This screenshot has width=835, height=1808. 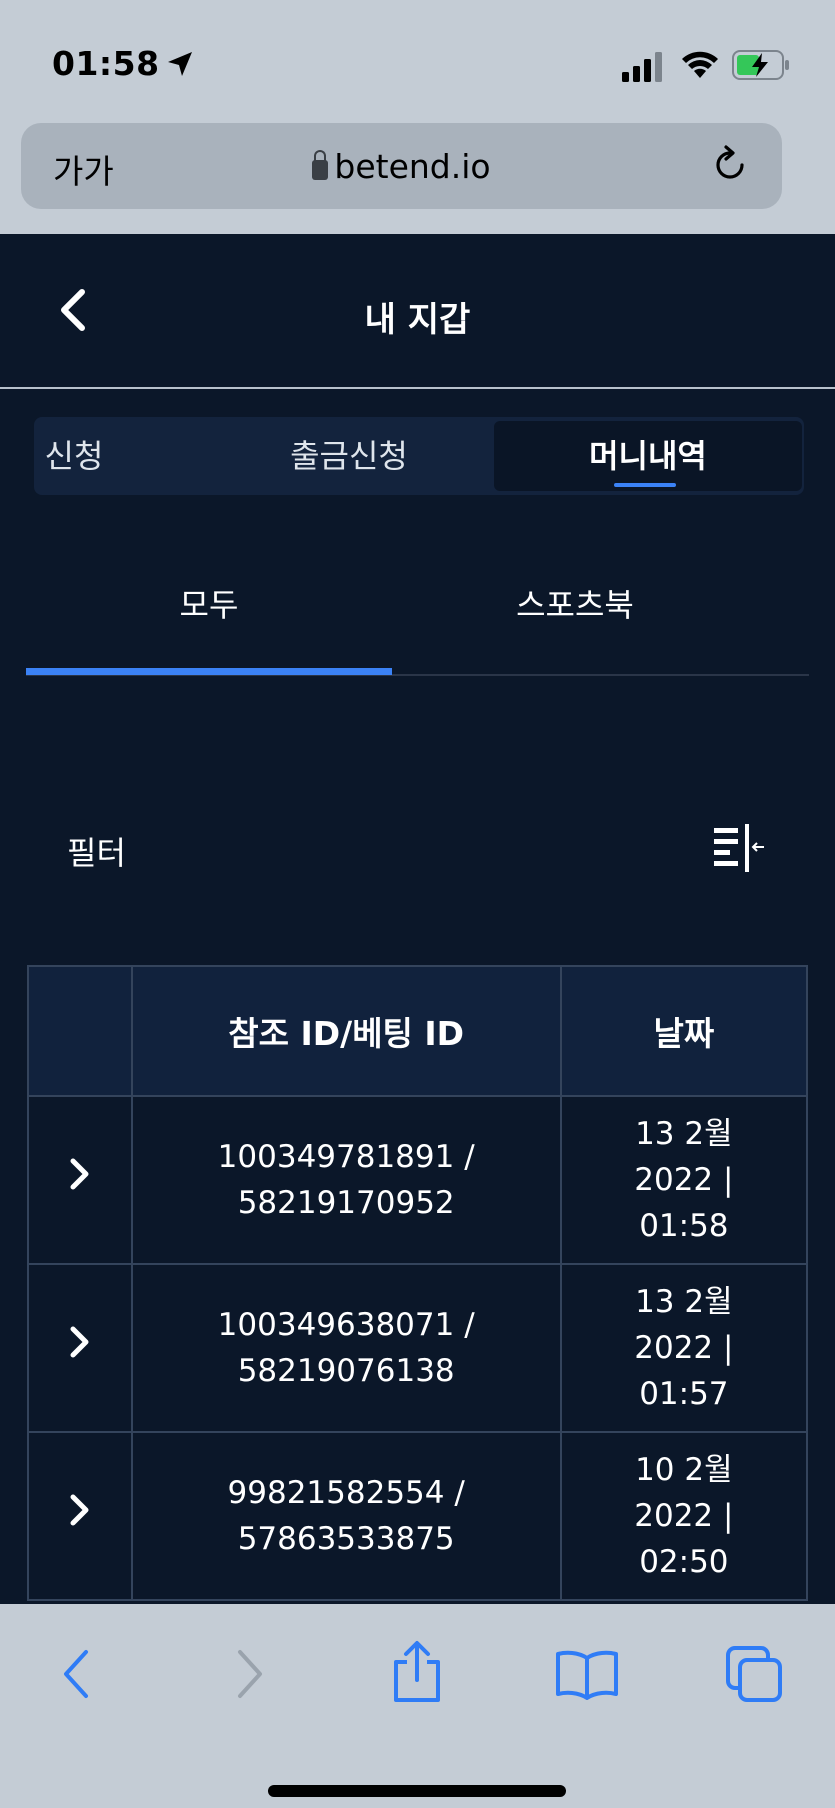 I want to click on date-day: 10 2월, so click(x=684, y=1470).